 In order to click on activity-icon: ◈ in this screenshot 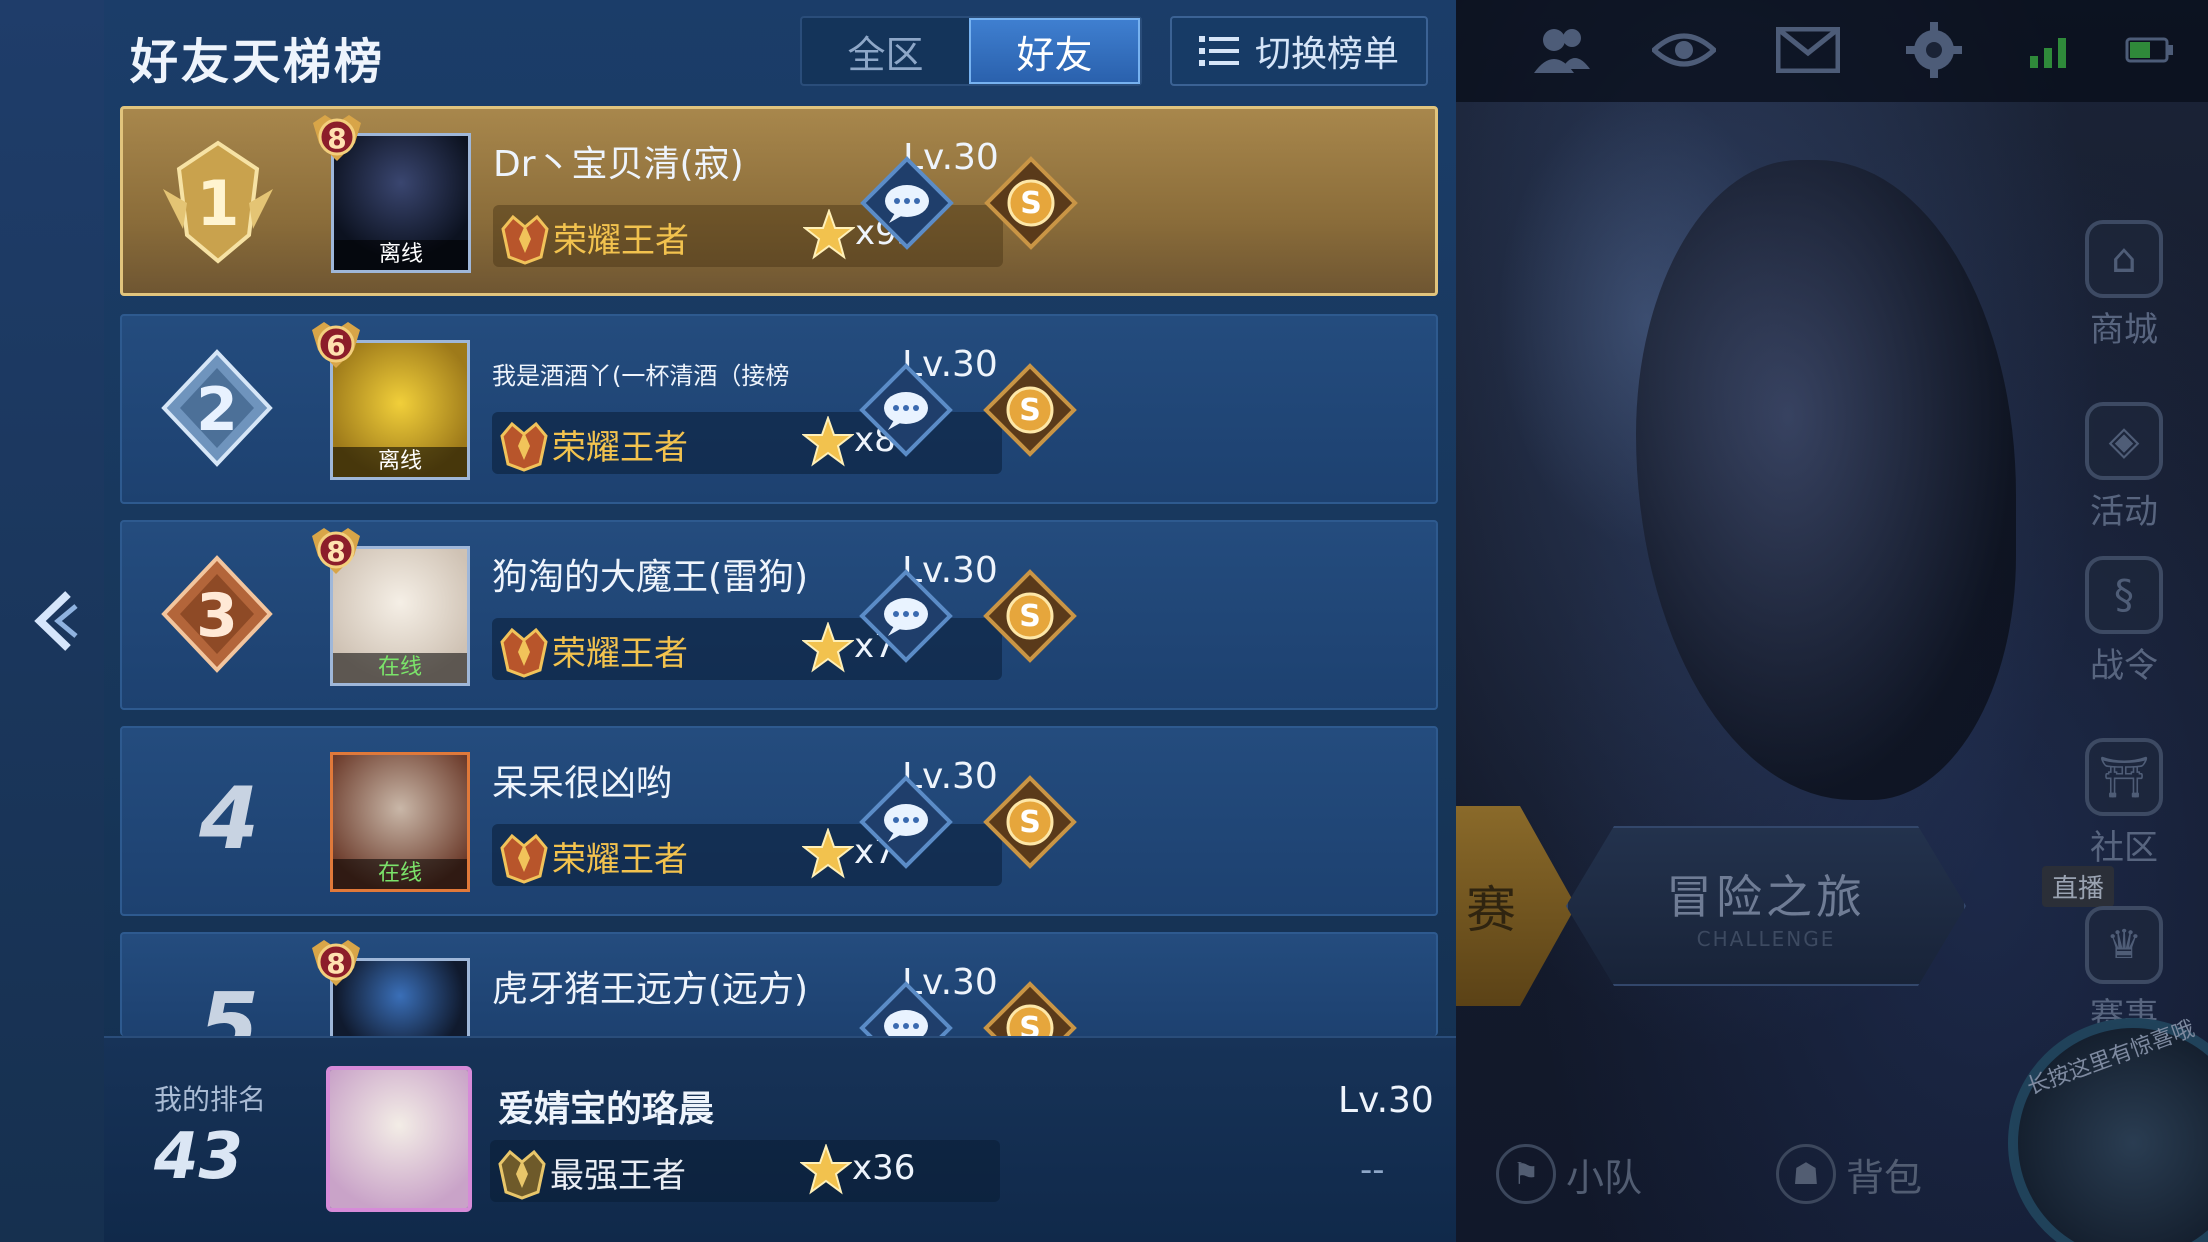, I will do `click(2124, 441)`.